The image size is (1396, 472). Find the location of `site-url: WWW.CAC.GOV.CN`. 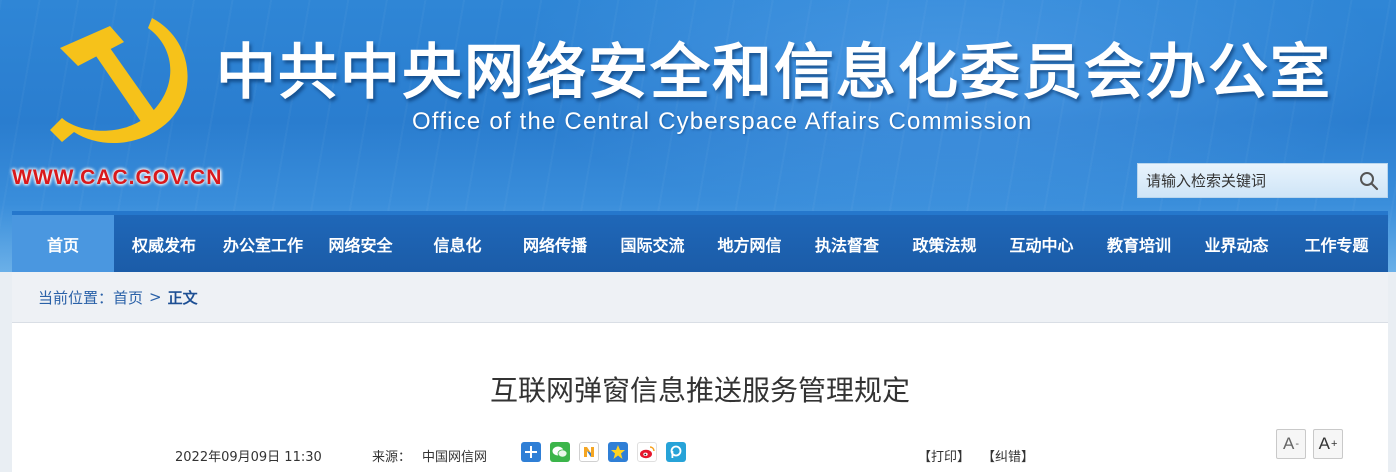

site-url: WWW.CAC.GOV.CN is located at coordinates (117, 178).